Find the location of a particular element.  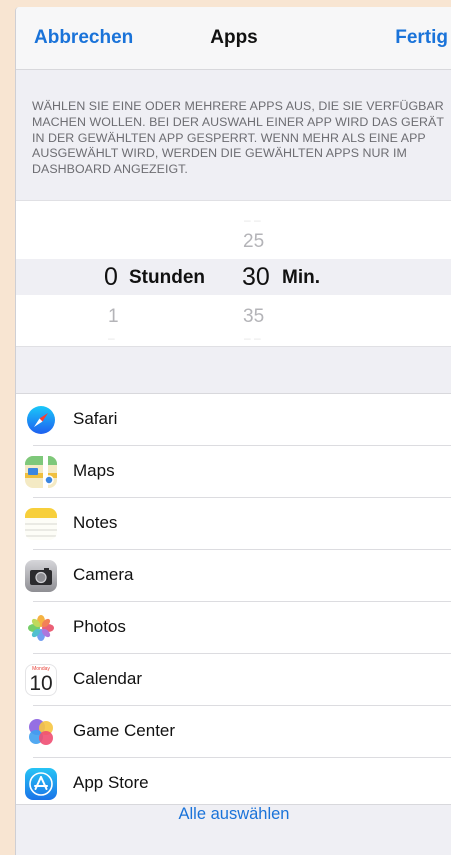

list-item-game-center: Game Center is located at coordinates (233, 732).